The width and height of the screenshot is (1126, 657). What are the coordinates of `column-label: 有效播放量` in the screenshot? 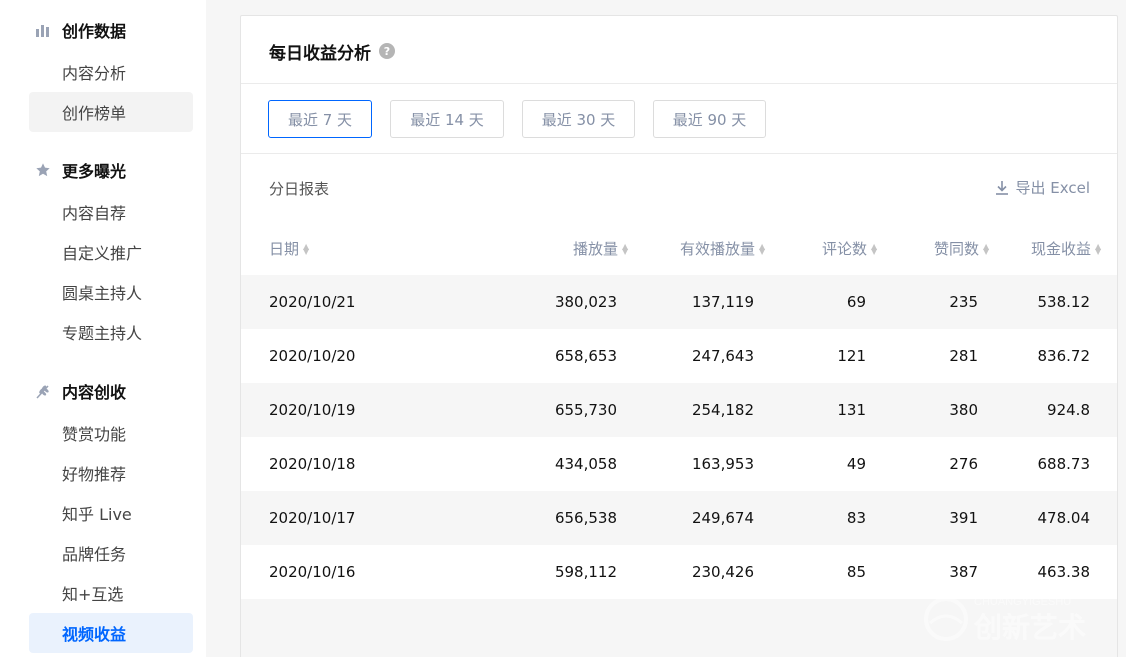 It's located at (717, 249).